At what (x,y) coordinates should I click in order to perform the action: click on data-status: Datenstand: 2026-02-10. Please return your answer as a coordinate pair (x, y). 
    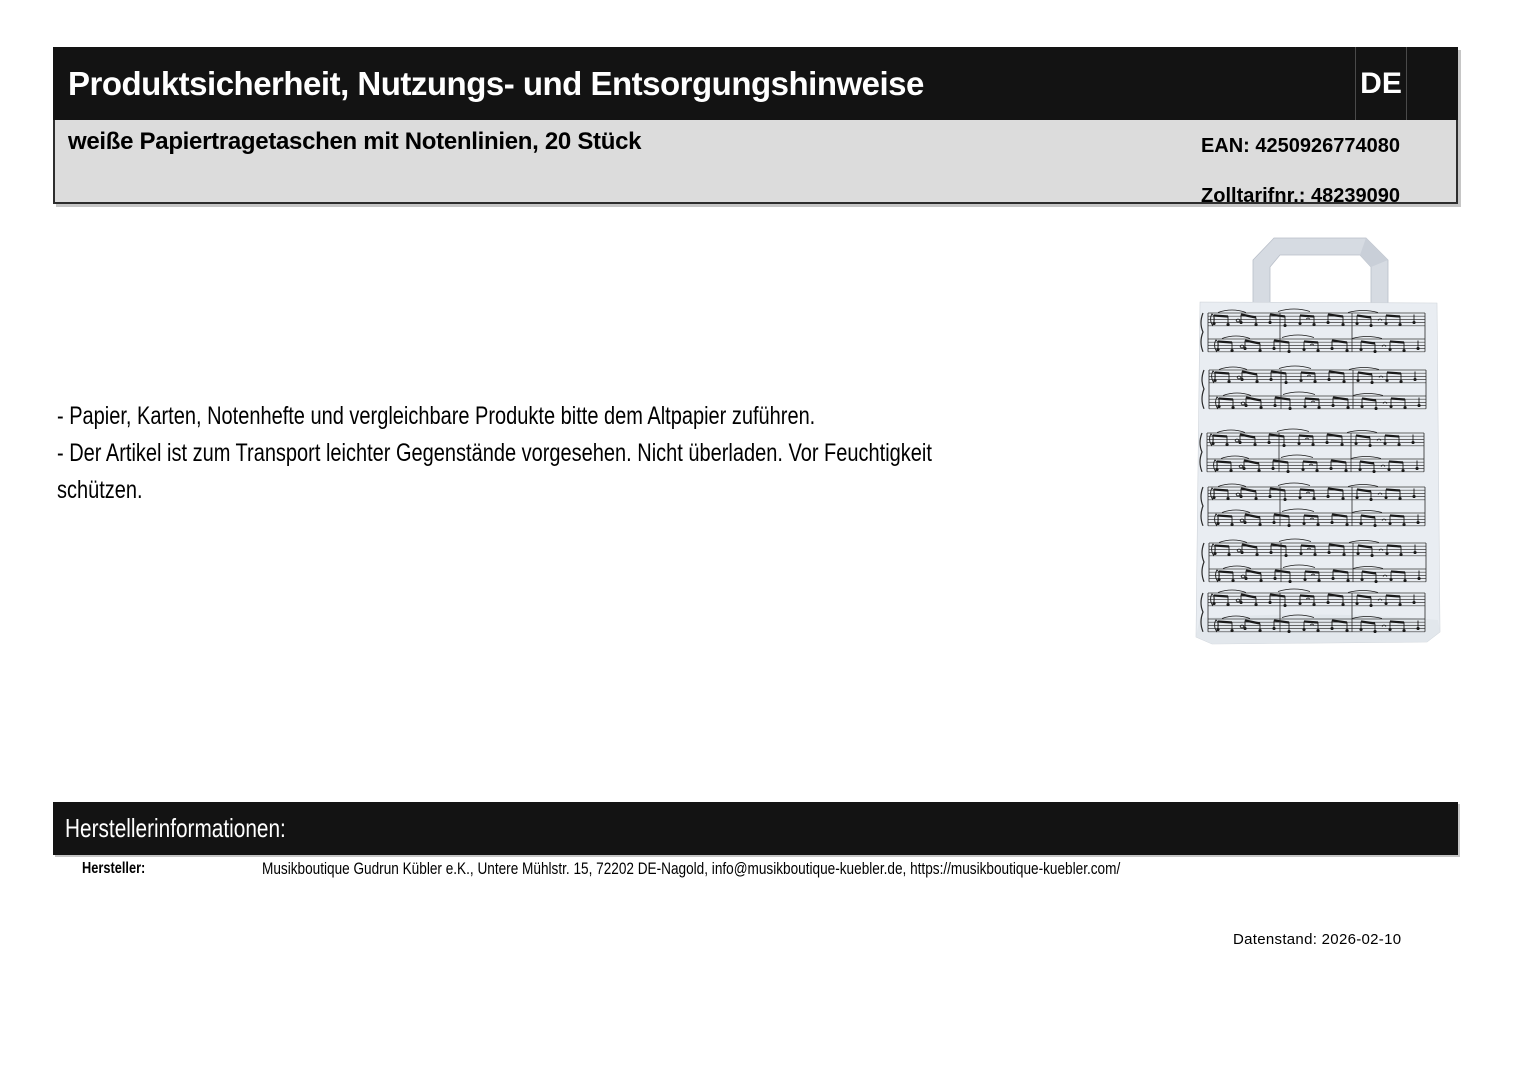
    Looking at the image, I should click on (1317, 939).